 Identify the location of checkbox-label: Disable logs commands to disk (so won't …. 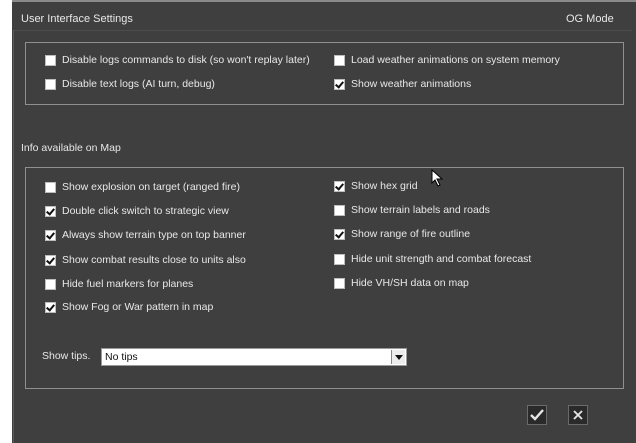
(186, 60).